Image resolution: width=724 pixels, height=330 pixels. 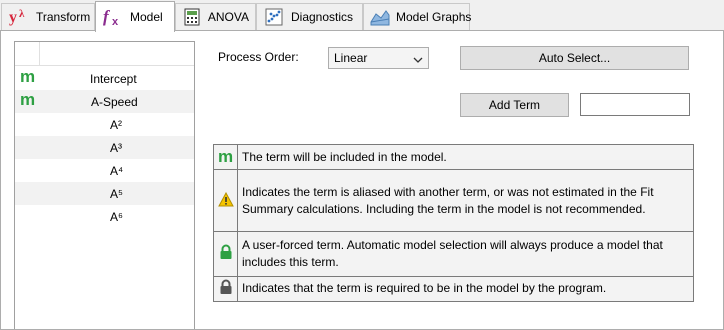 What do you see at coordinates (322, 17) in the screenshot?
I see `tab-label: Diagnostics` at bounding box center [322, 17].